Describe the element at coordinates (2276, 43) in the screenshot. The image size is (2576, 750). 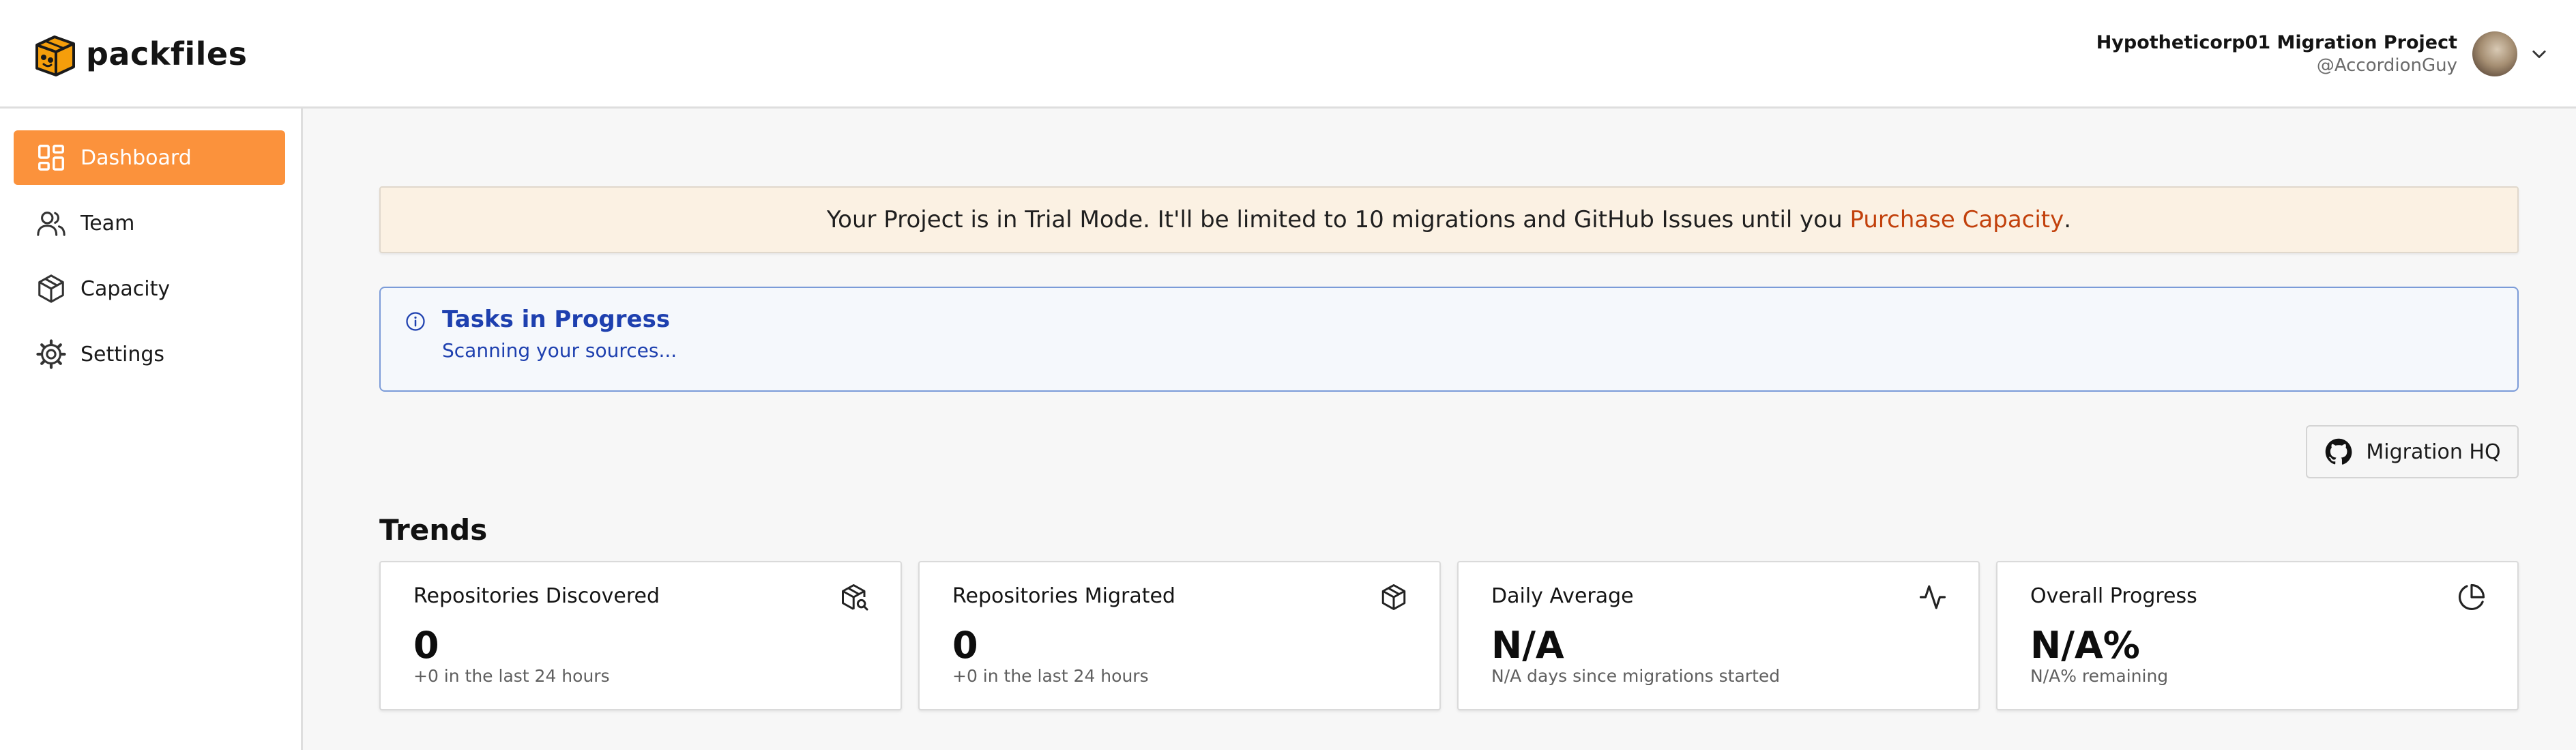
I see `project-name: Hypotheticorp01 Migration Project` at that location.